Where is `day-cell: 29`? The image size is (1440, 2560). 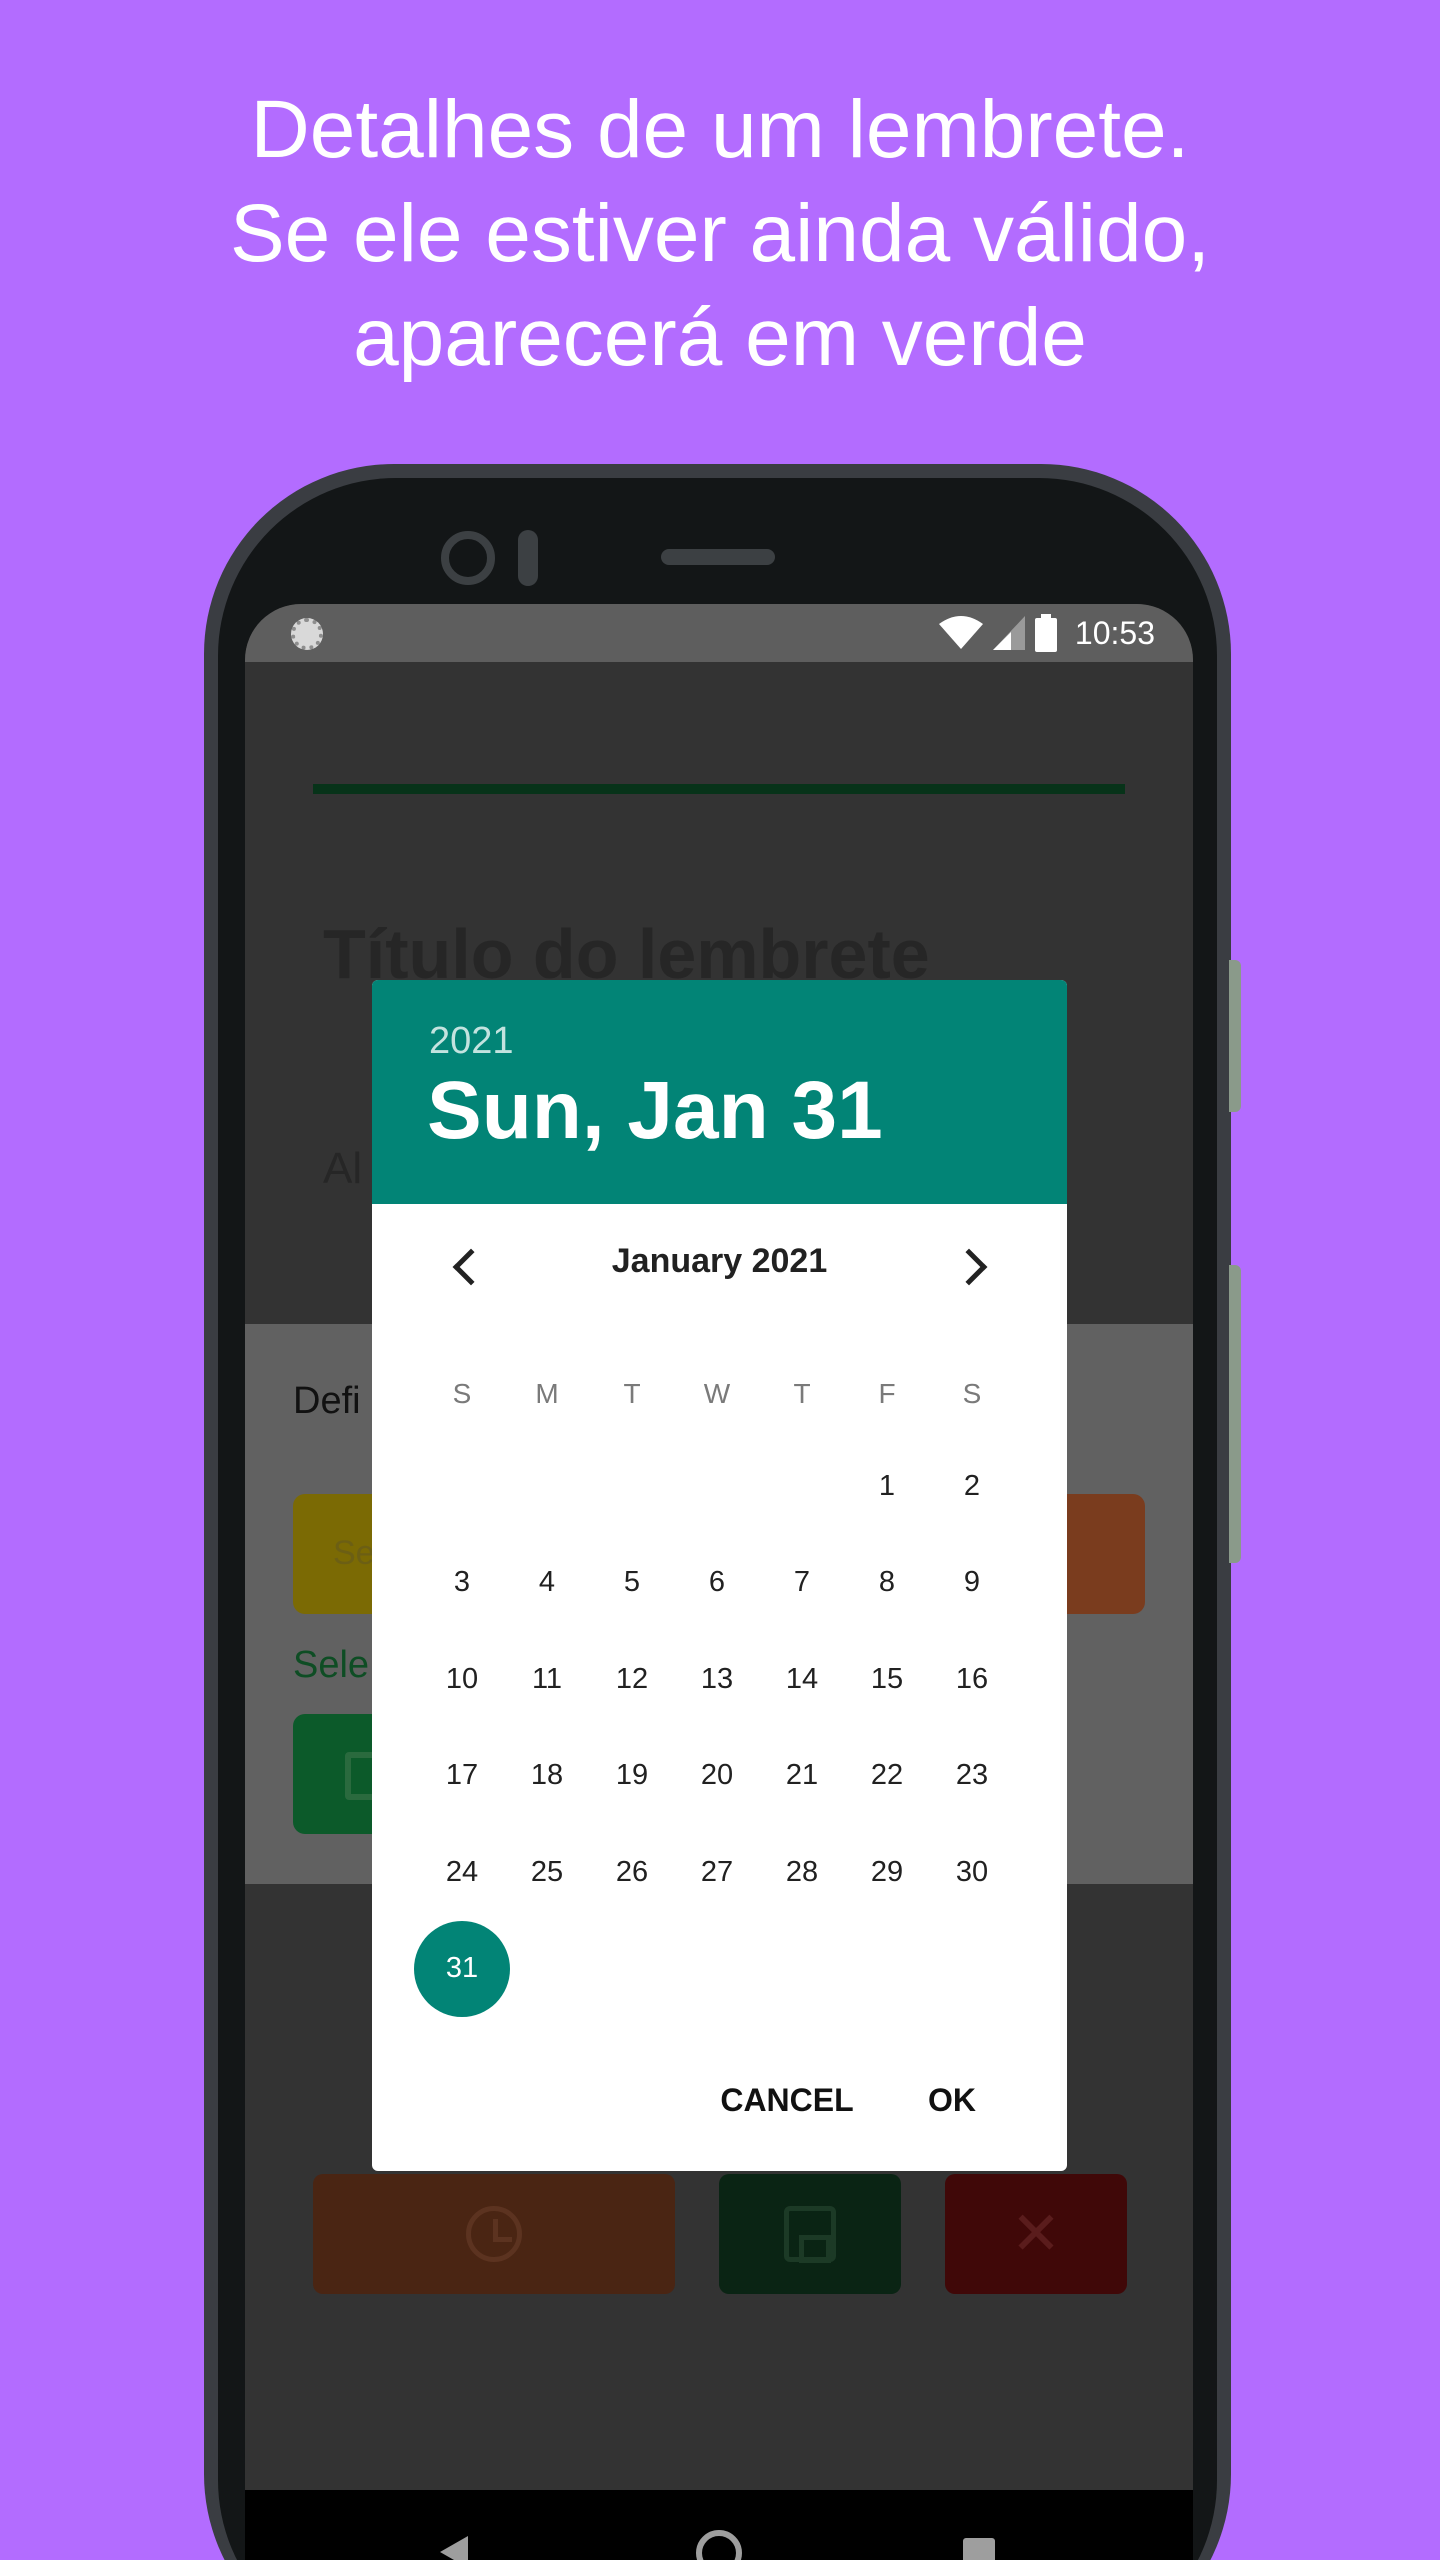 day-cell: 29 is located at coordinates (887, 1872).